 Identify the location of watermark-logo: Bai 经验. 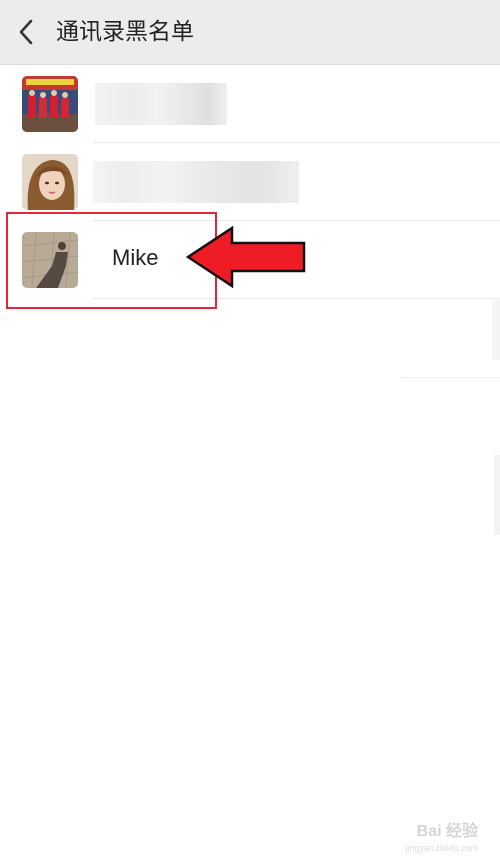
(447, 831).